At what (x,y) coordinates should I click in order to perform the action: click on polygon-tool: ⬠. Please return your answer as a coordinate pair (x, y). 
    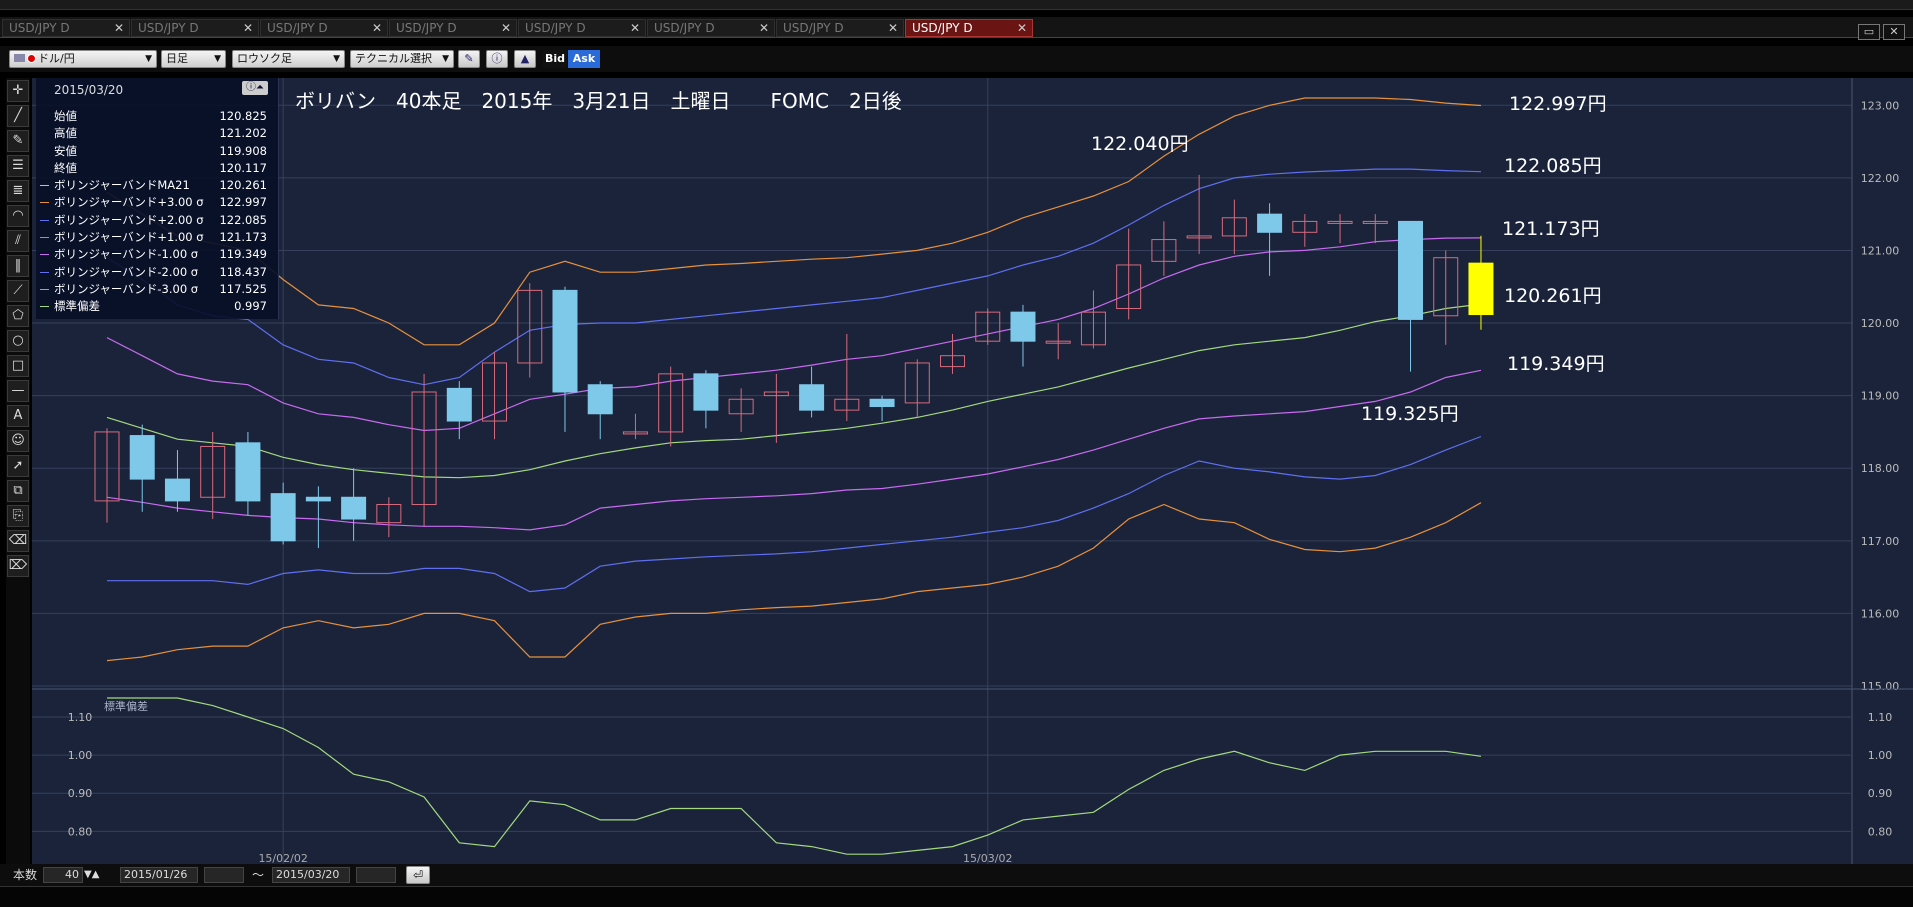
    Looking at the image, I should click on (18, 316).